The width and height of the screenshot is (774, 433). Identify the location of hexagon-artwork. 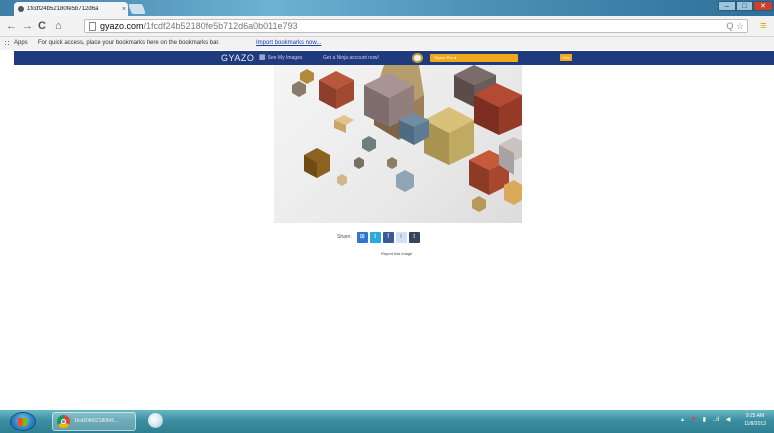
(407, 138).